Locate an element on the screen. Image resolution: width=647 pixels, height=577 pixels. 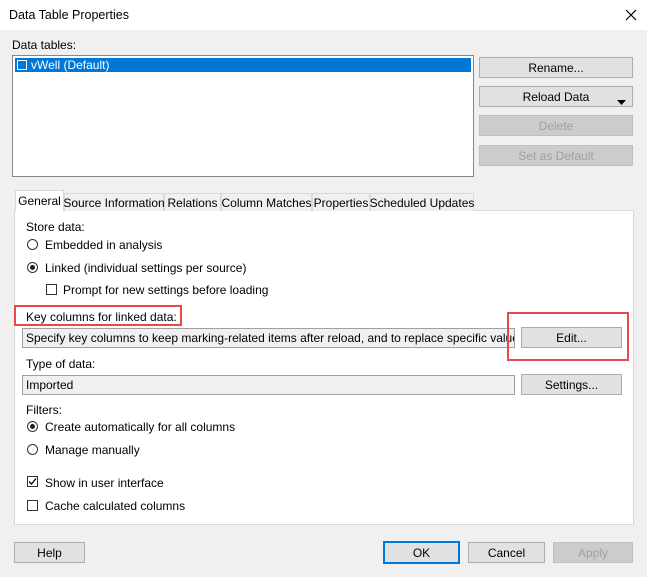
cache-checkbox is located at coordinates (32, 505).